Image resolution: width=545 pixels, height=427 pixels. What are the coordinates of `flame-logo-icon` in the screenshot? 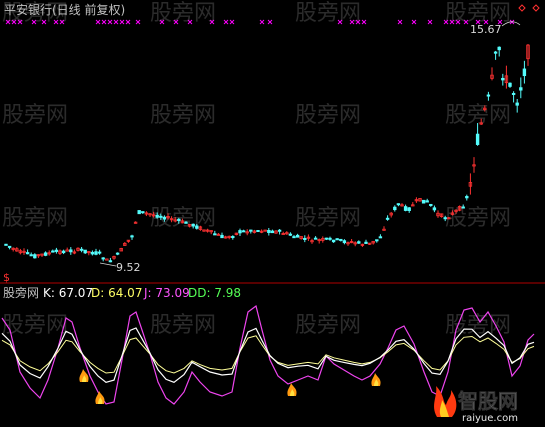 It's located at (445, 401).